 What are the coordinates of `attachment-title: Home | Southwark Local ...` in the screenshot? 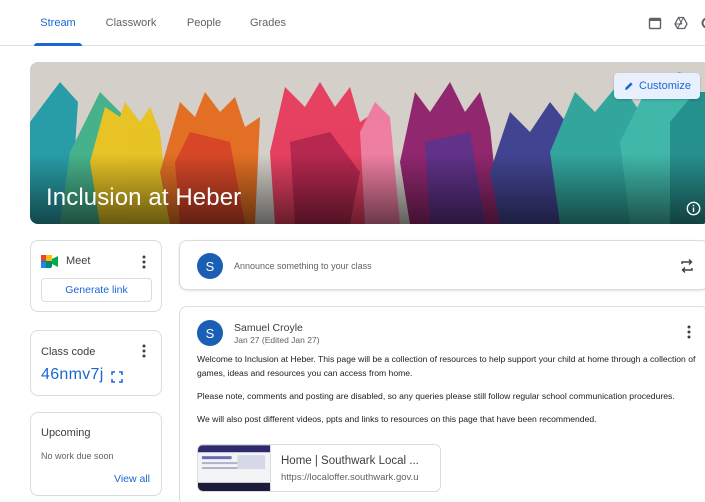 It's located at (350, 461).